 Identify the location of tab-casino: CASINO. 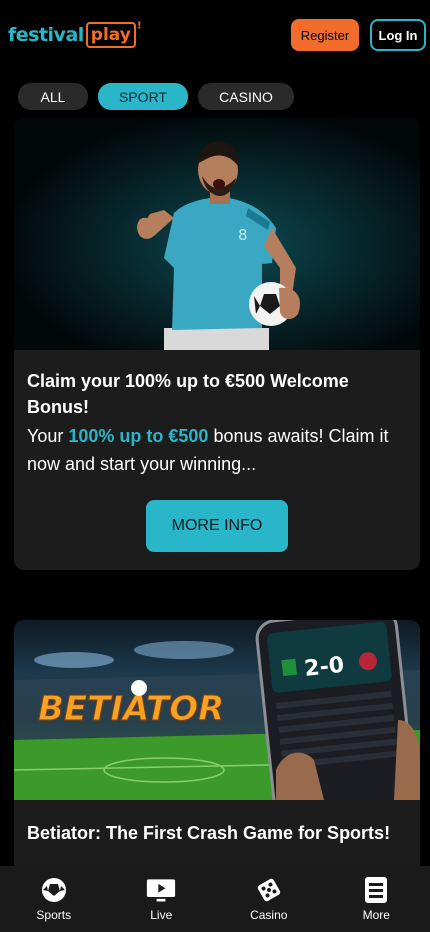
(246, 96).